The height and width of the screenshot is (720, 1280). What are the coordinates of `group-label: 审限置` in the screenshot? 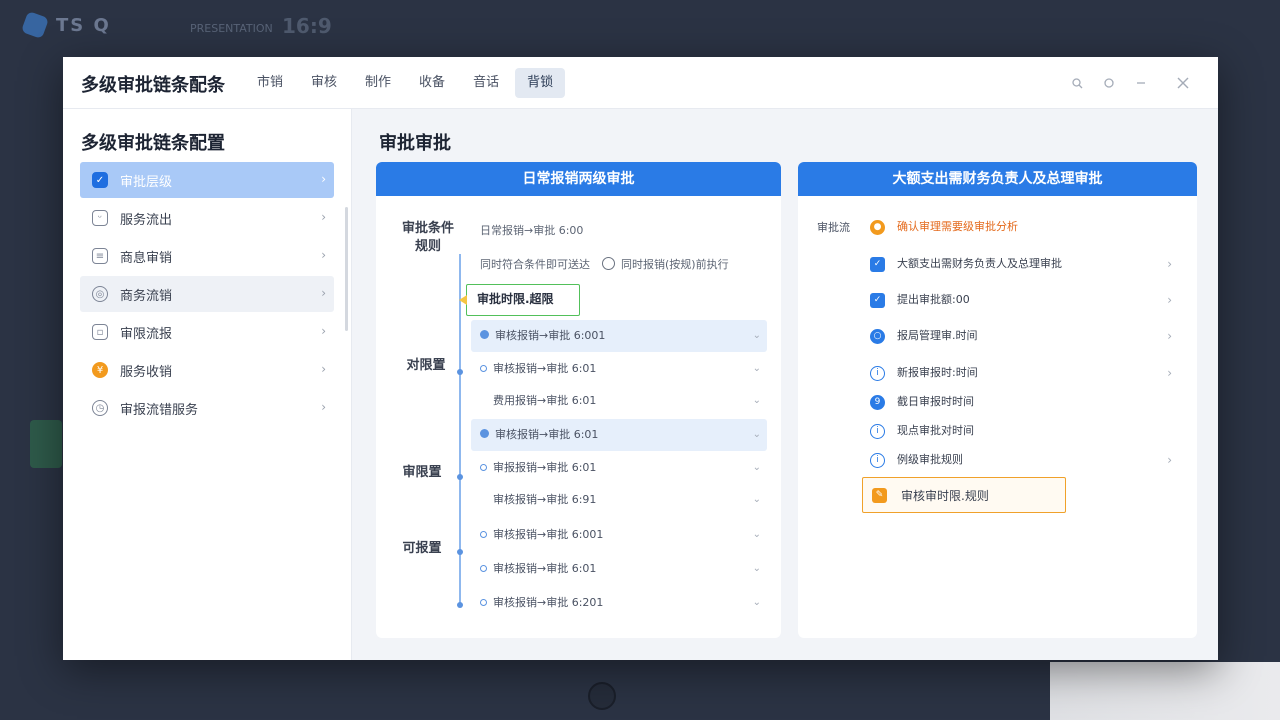 It's located at (422, 472).